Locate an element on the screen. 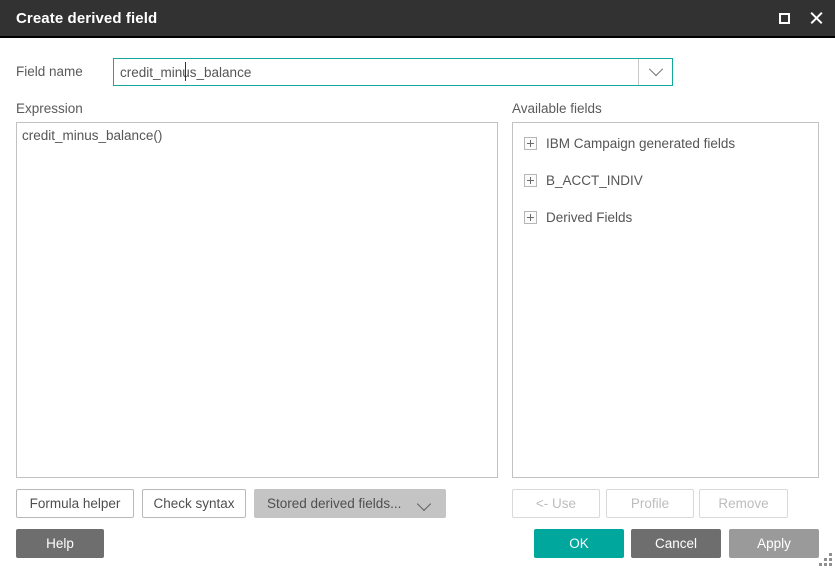 This screenshot has height=569, width=835. tree-node-label: IBM Campaign generated fields is located at coordinates (641, 143).